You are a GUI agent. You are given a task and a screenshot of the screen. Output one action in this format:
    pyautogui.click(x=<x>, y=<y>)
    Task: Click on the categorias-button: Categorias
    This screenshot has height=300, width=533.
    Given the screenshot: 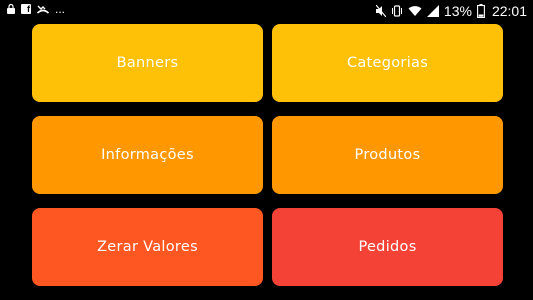 What is the action you would take?
    pyautogui.click(x=387, y=63)
    